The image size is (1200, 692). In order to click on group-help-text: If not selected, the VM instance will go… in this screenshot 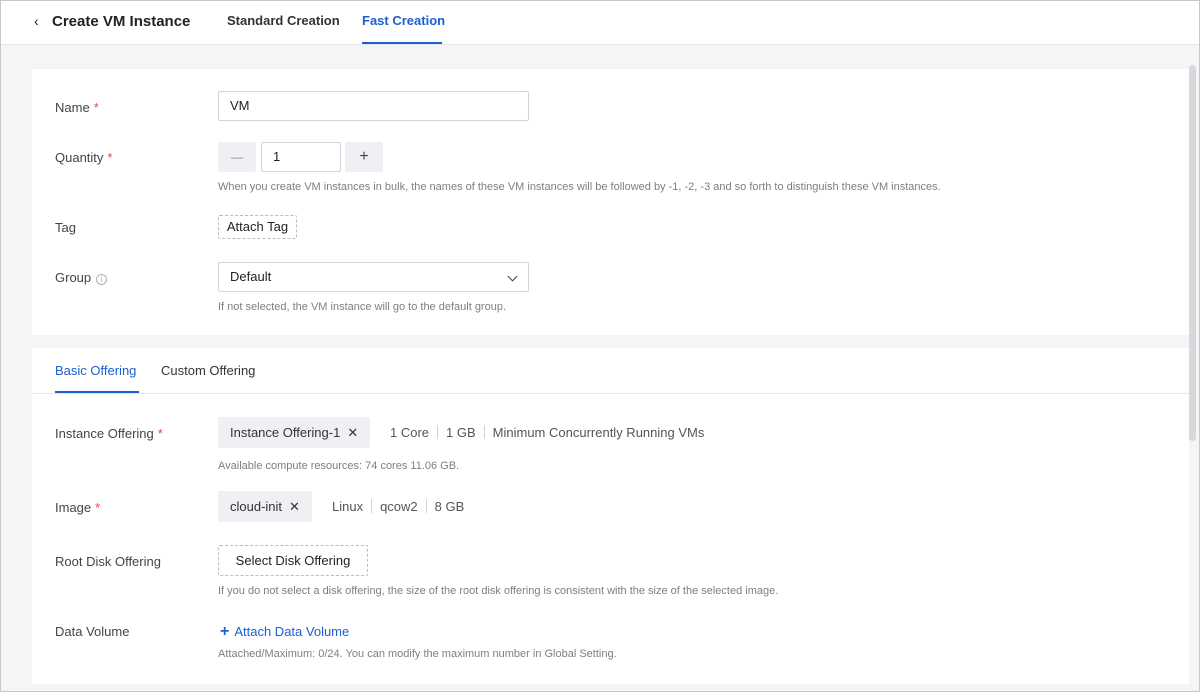, I will do `click(362, 307)`.